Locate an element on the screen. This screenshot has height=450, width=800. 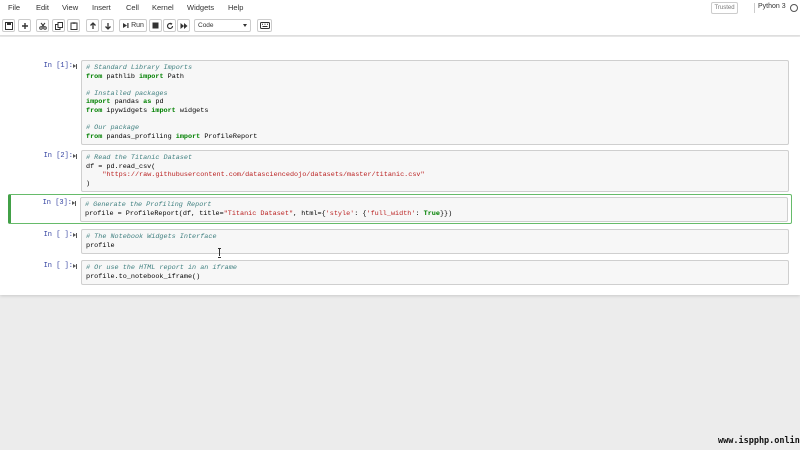
plus-icon is located at coordinates (24, 25).